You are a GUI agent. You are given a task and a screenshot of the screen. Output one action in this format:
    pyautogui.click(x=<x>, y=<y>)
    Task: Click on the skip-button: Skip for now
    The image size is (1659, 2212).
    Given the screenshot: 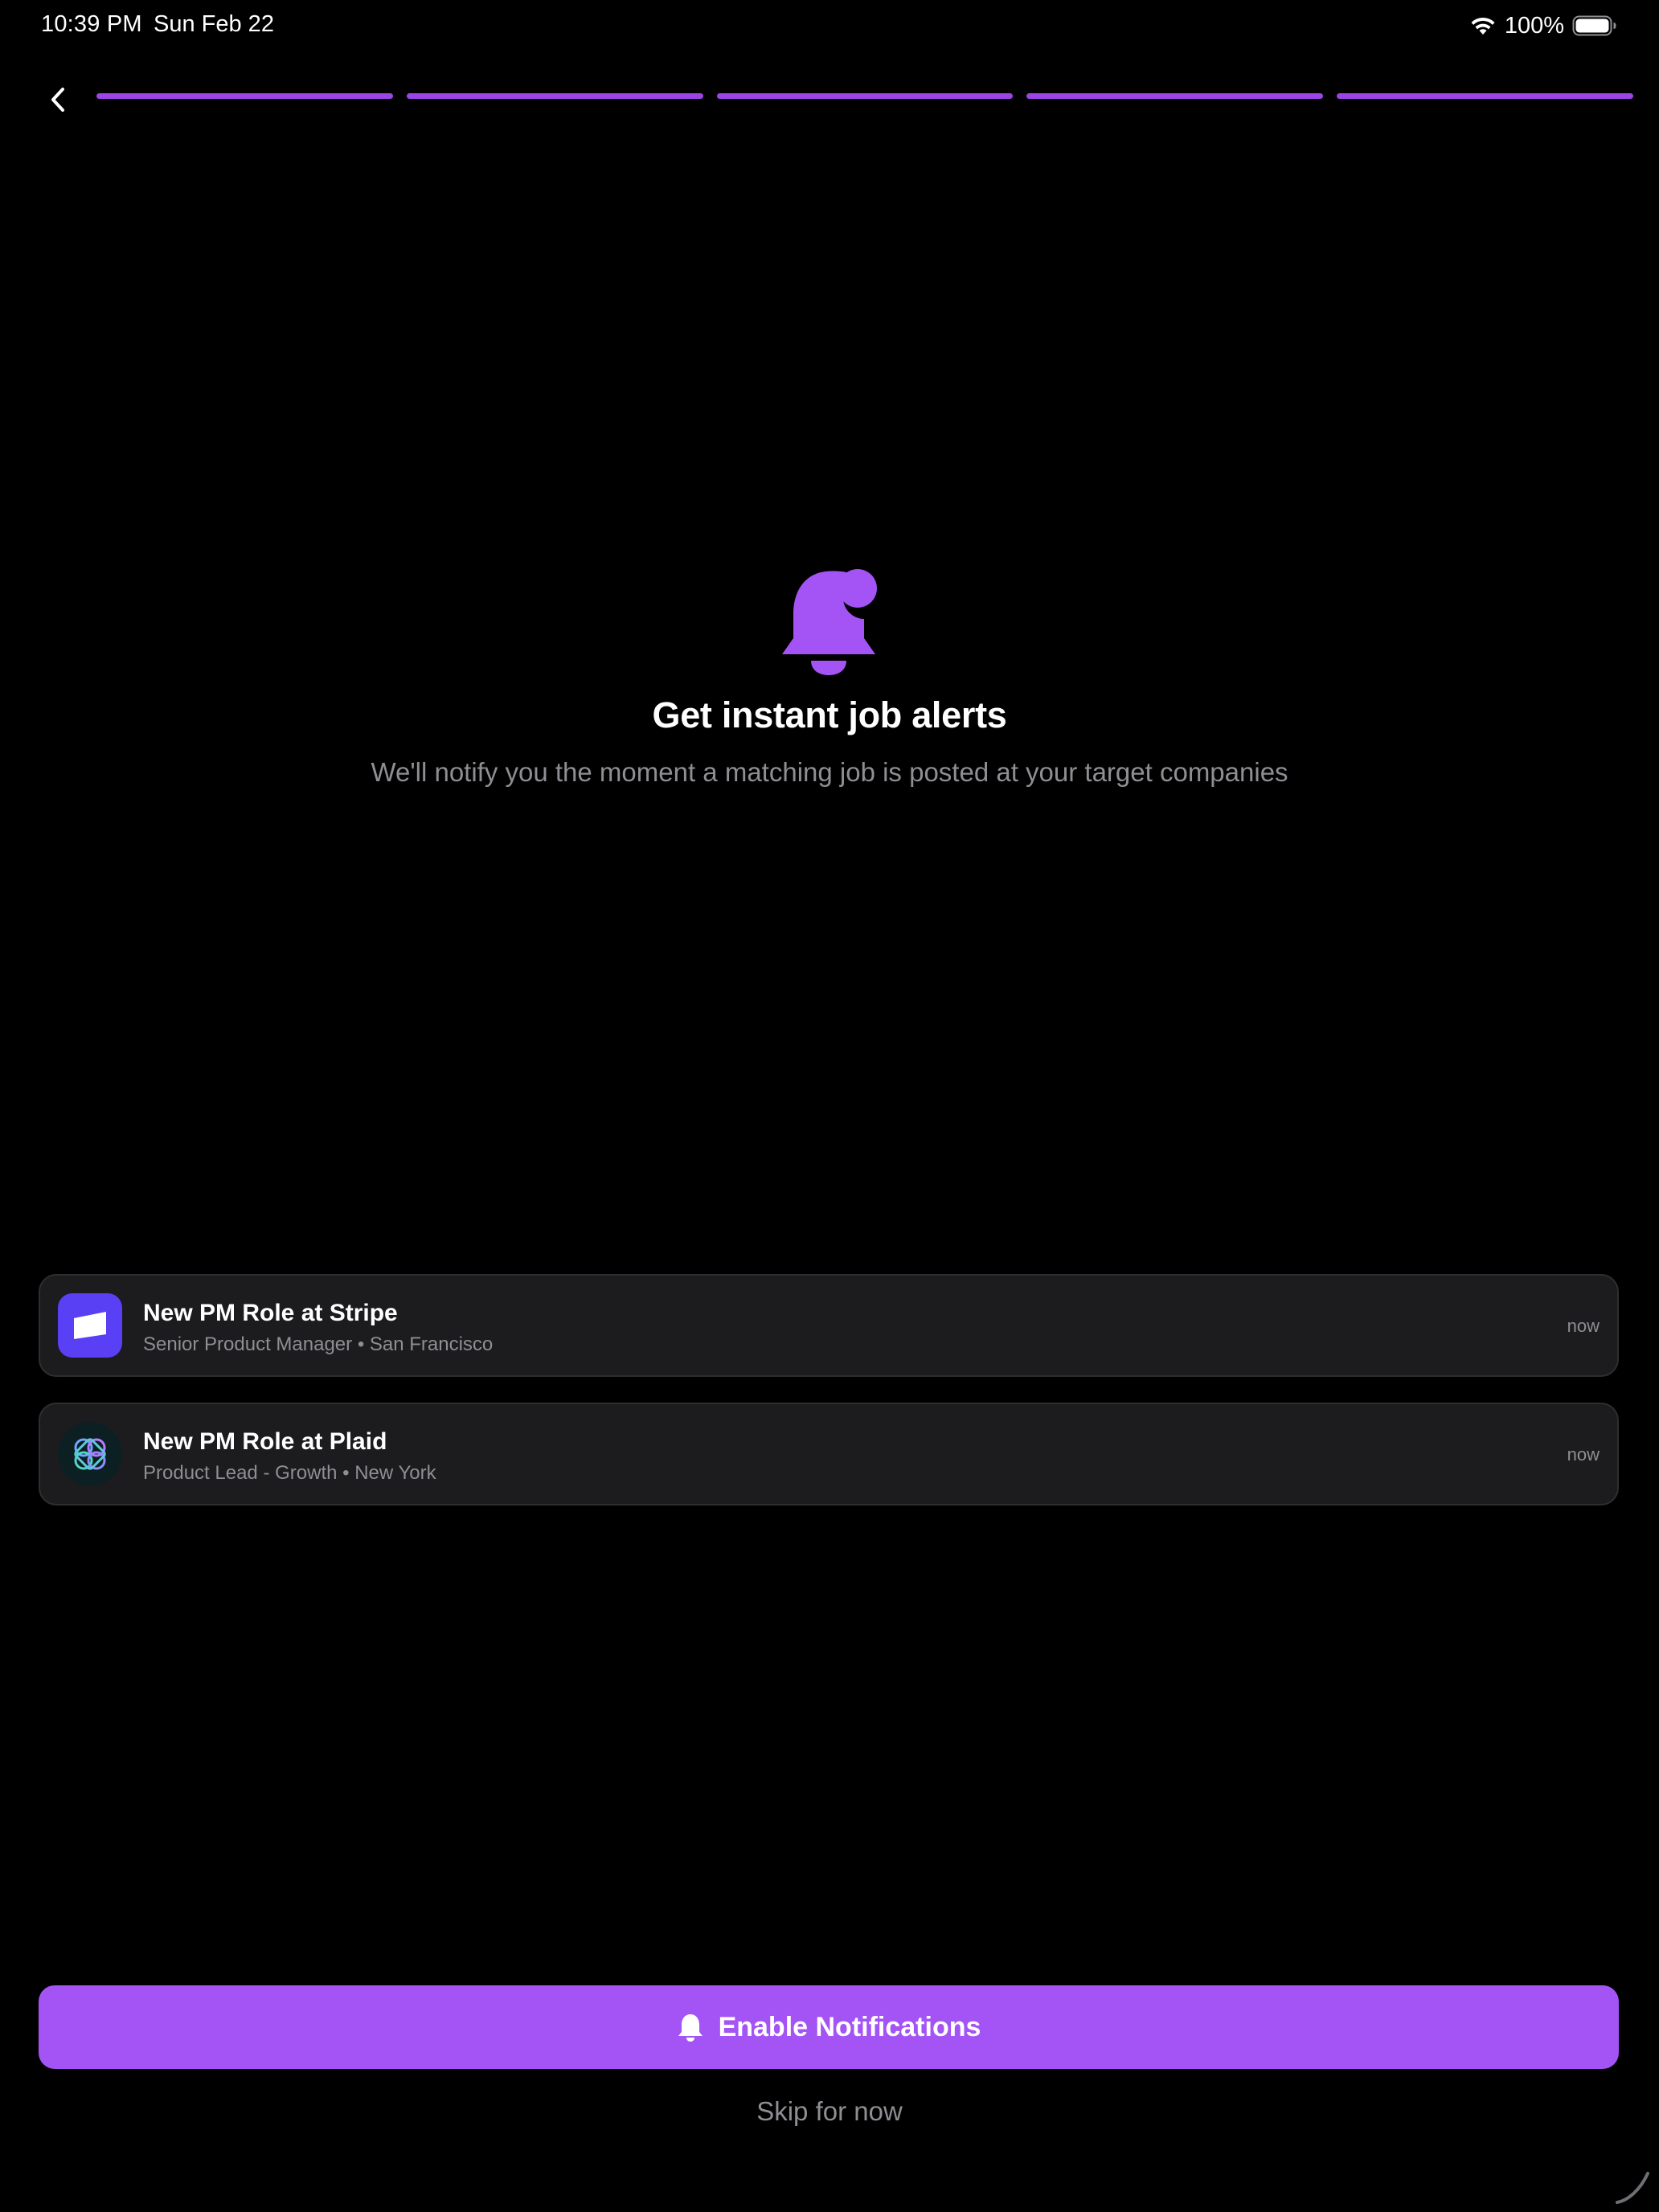 What is the action you would take?
    pyautogui.click(x=829, y=2111)
    